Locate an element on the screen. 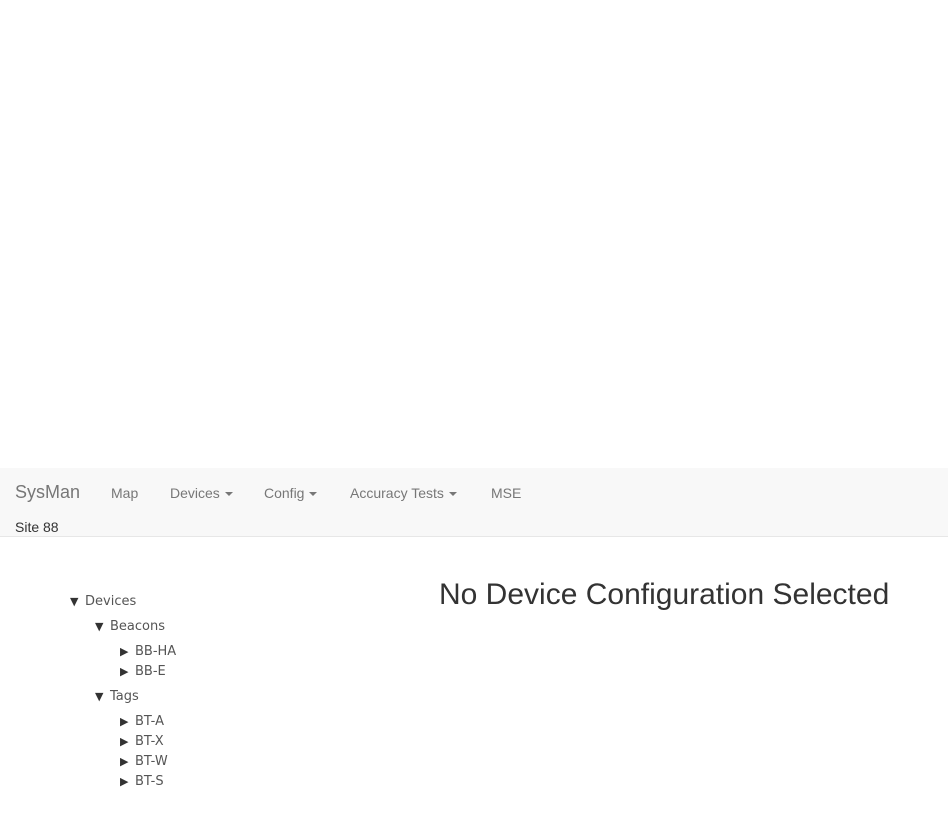  page-title: No Device Configuration Selected is located at coordinates (664, 594).